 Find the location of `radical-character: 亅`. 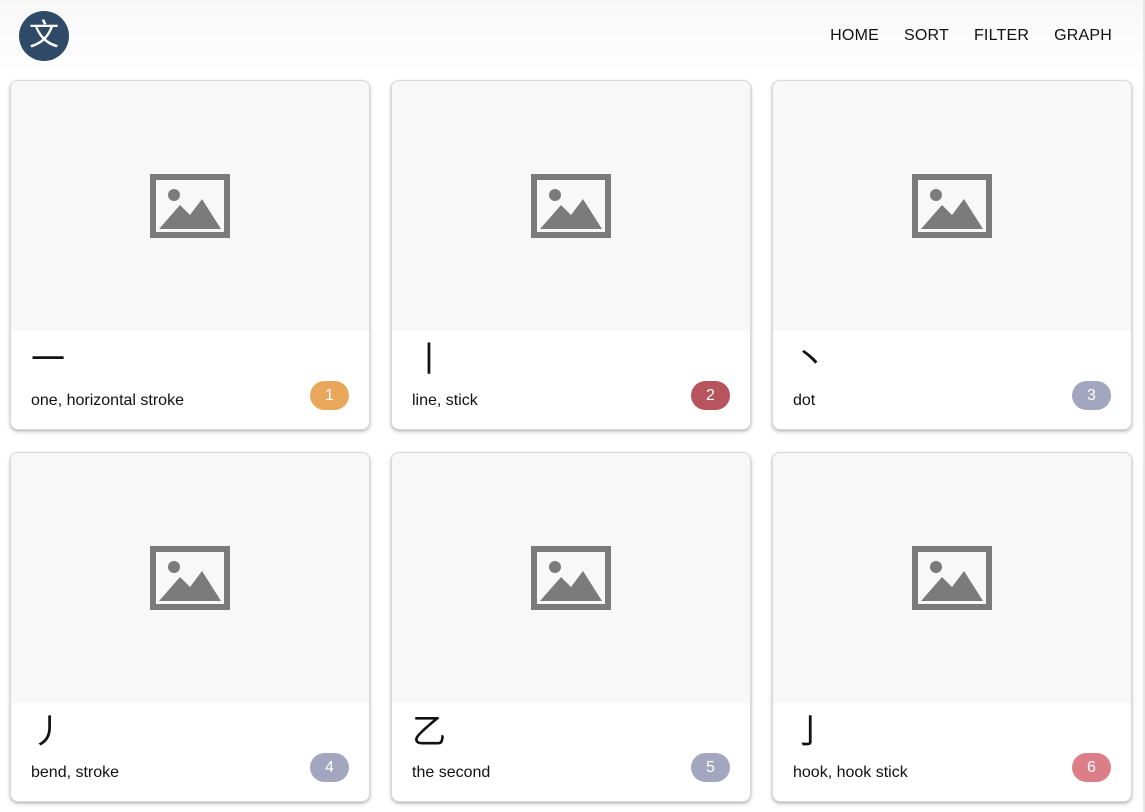

radical-character: 亅 is located at coordinates (810, 732).